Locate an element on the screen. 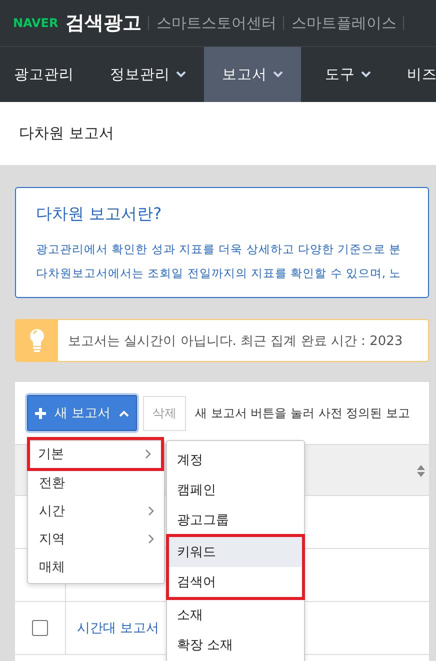 The height and width of the screenshot is (661, 436). menu-item: 지역 is located at coordinates (96, 539).